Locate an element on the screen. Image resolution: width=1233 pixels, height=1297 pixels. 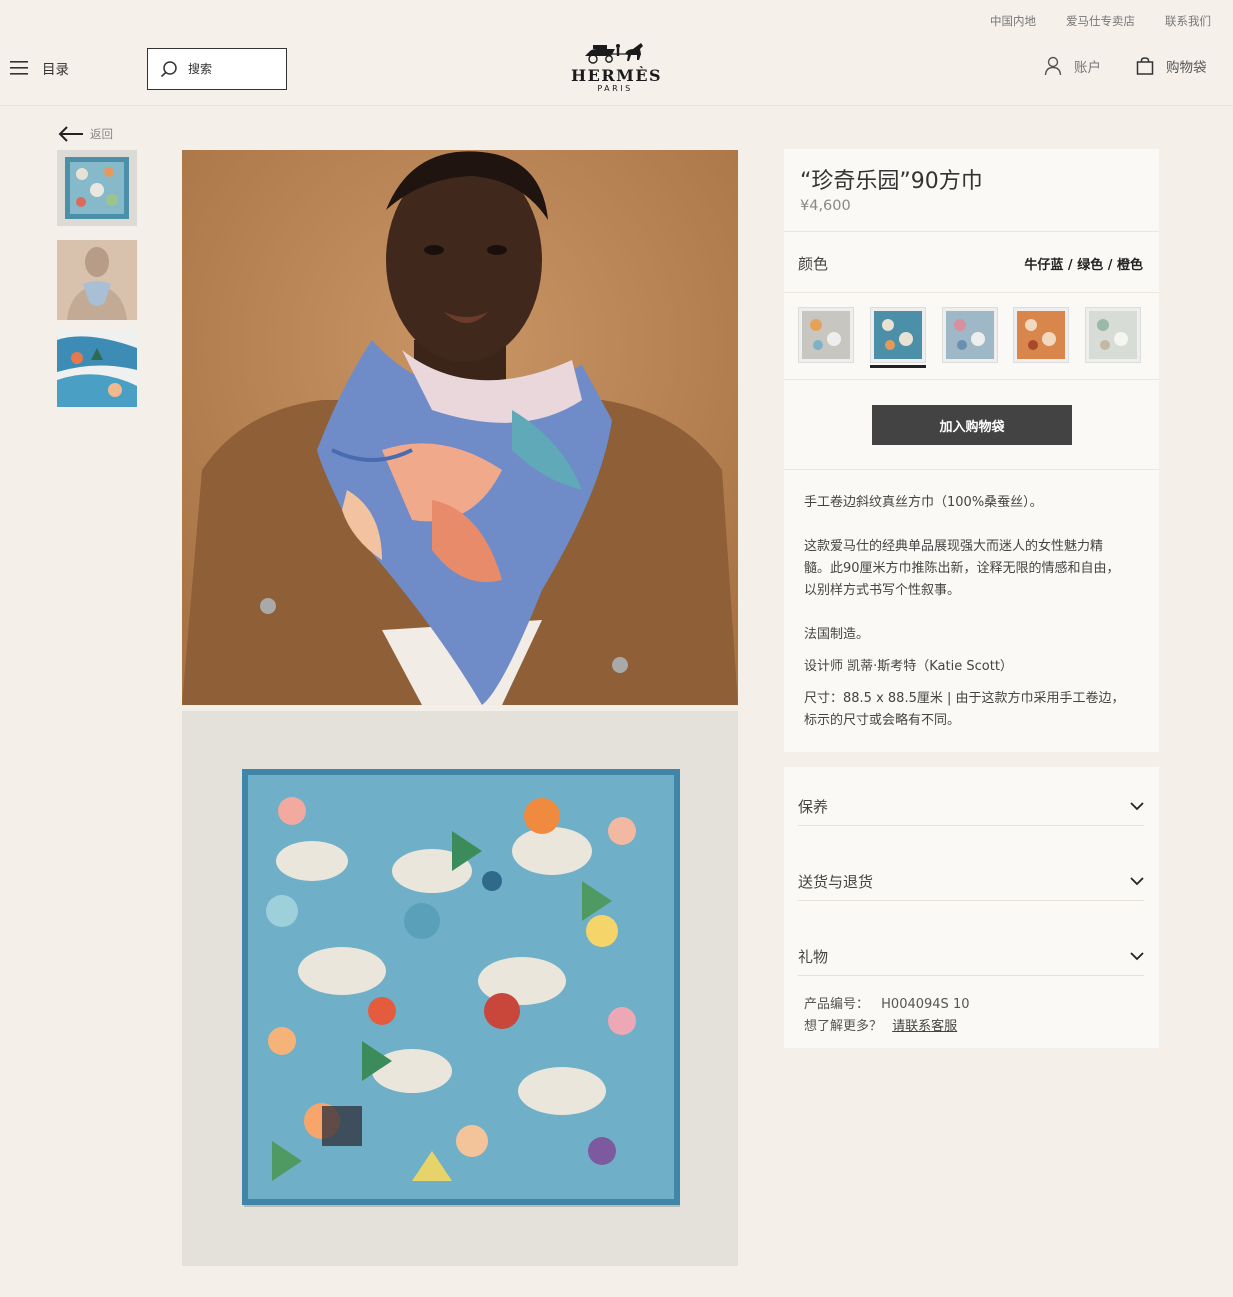
description-material: 手工卷边斜纹真丝方巾（100%桑蚕丝）。 is located at coordinates (923, 502).